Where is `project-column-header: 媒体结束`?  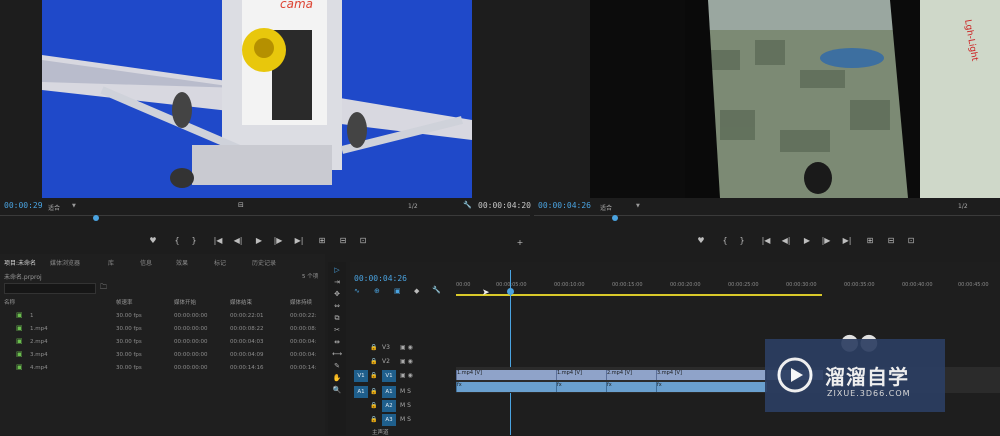 project-column-header: 媒体结束 is located at coordinates (241, 302).